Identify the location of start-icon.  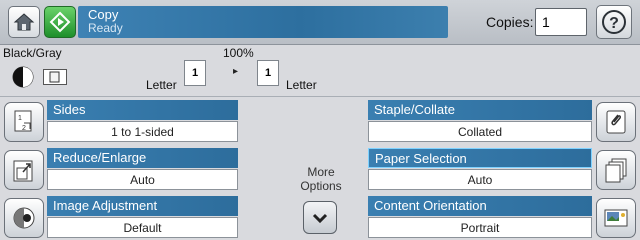
(60, 22).